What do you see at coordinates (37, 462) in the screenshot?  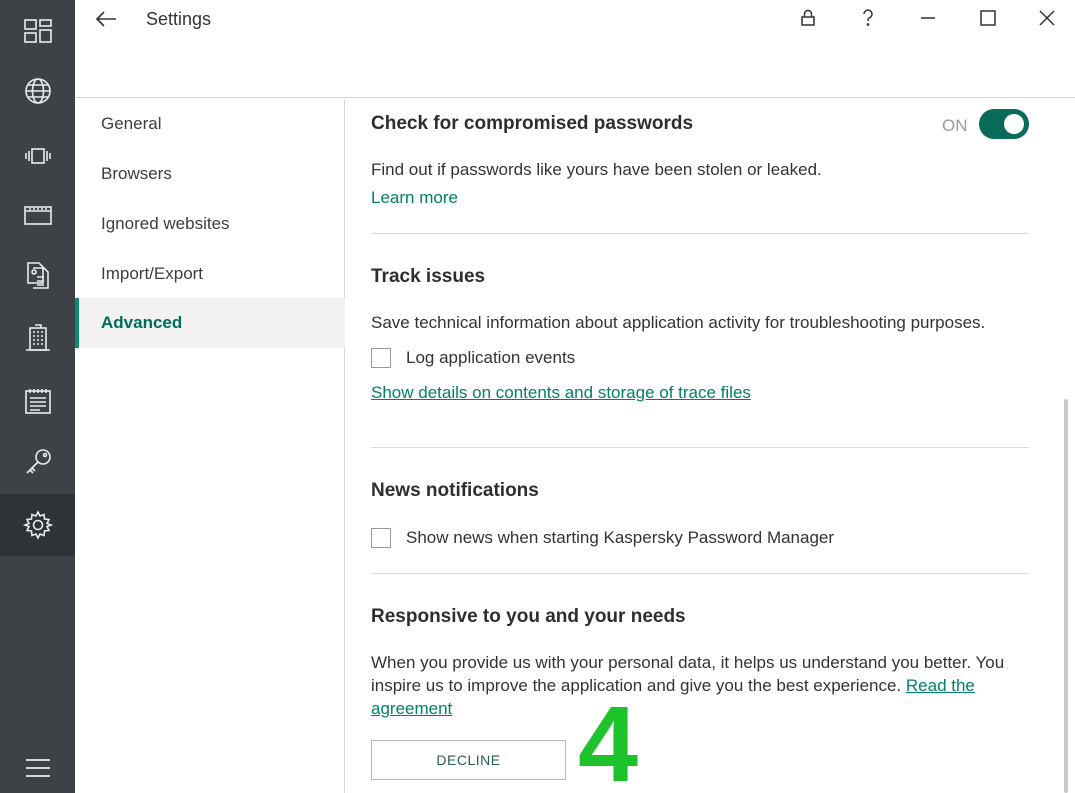 I see `key-icon` at bounding box center [37, 462].